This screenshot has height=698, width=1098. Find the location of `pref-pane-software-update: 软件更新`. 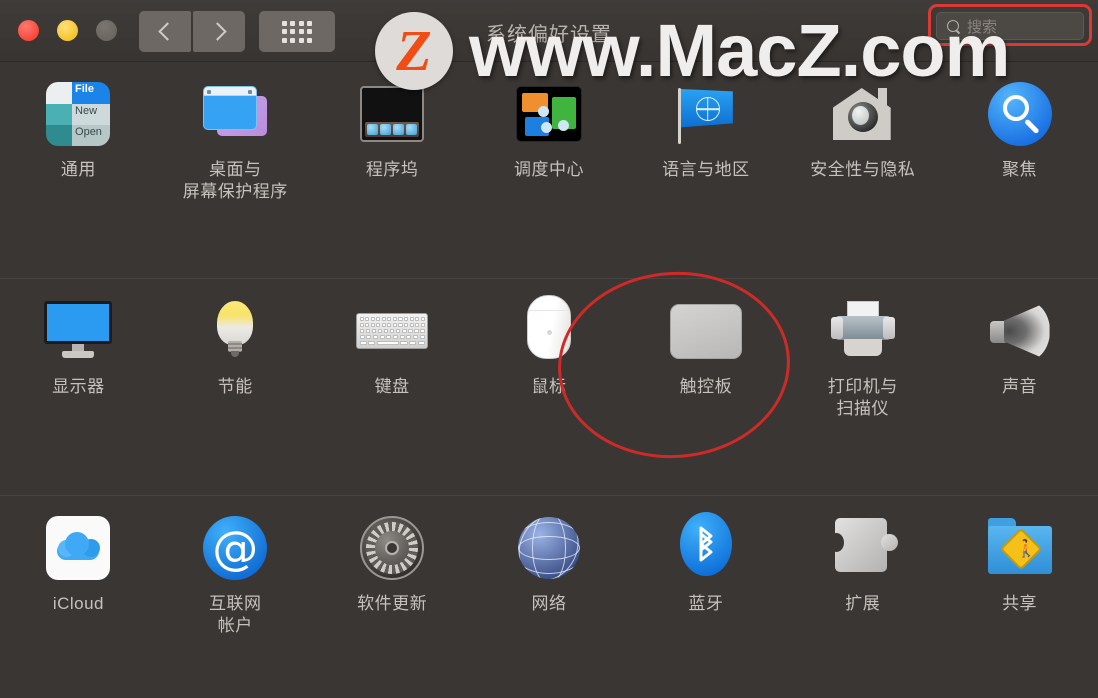

pref-pane-software-update: 软件更新 is located at coordinates (392, 594).